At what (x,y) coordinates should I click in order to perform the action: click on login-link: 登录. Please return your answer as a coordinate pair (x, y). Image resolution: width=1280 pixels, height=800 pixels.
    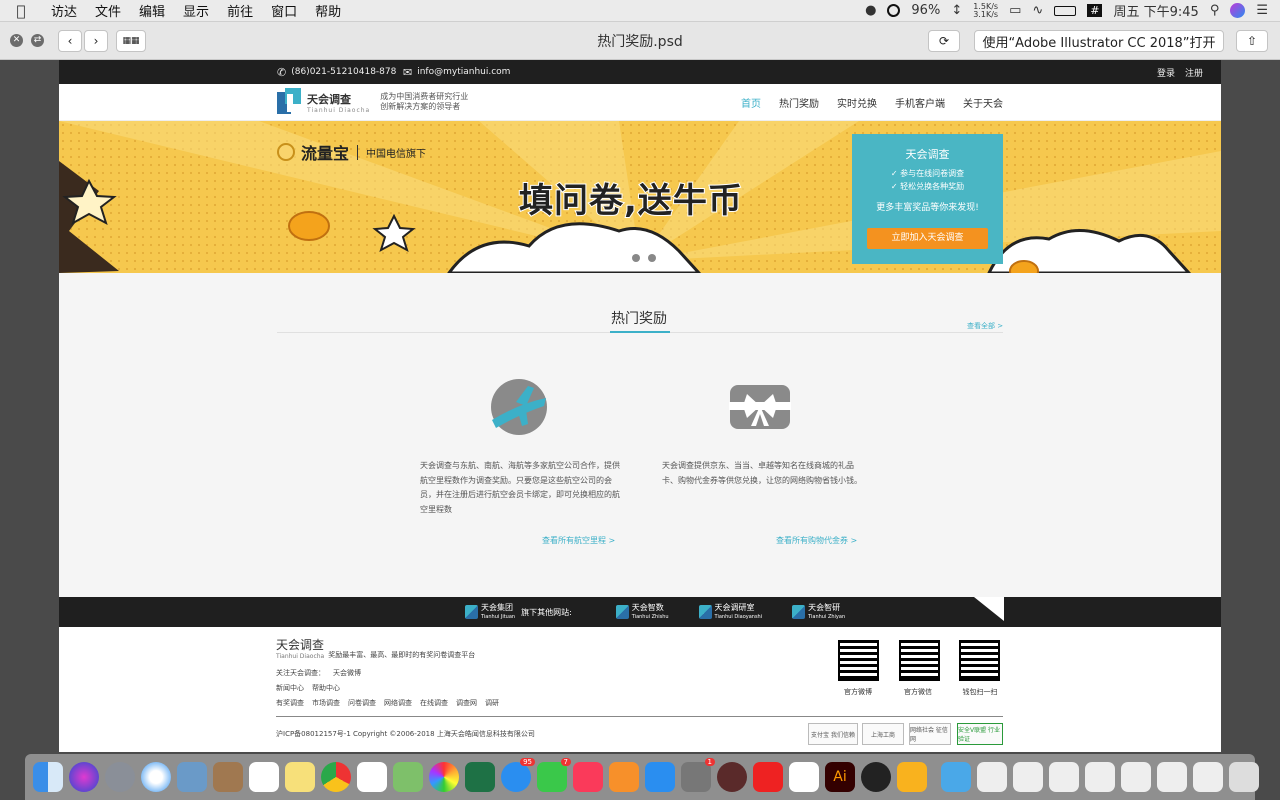
    Looking at the image, I should click on (1166, 72).